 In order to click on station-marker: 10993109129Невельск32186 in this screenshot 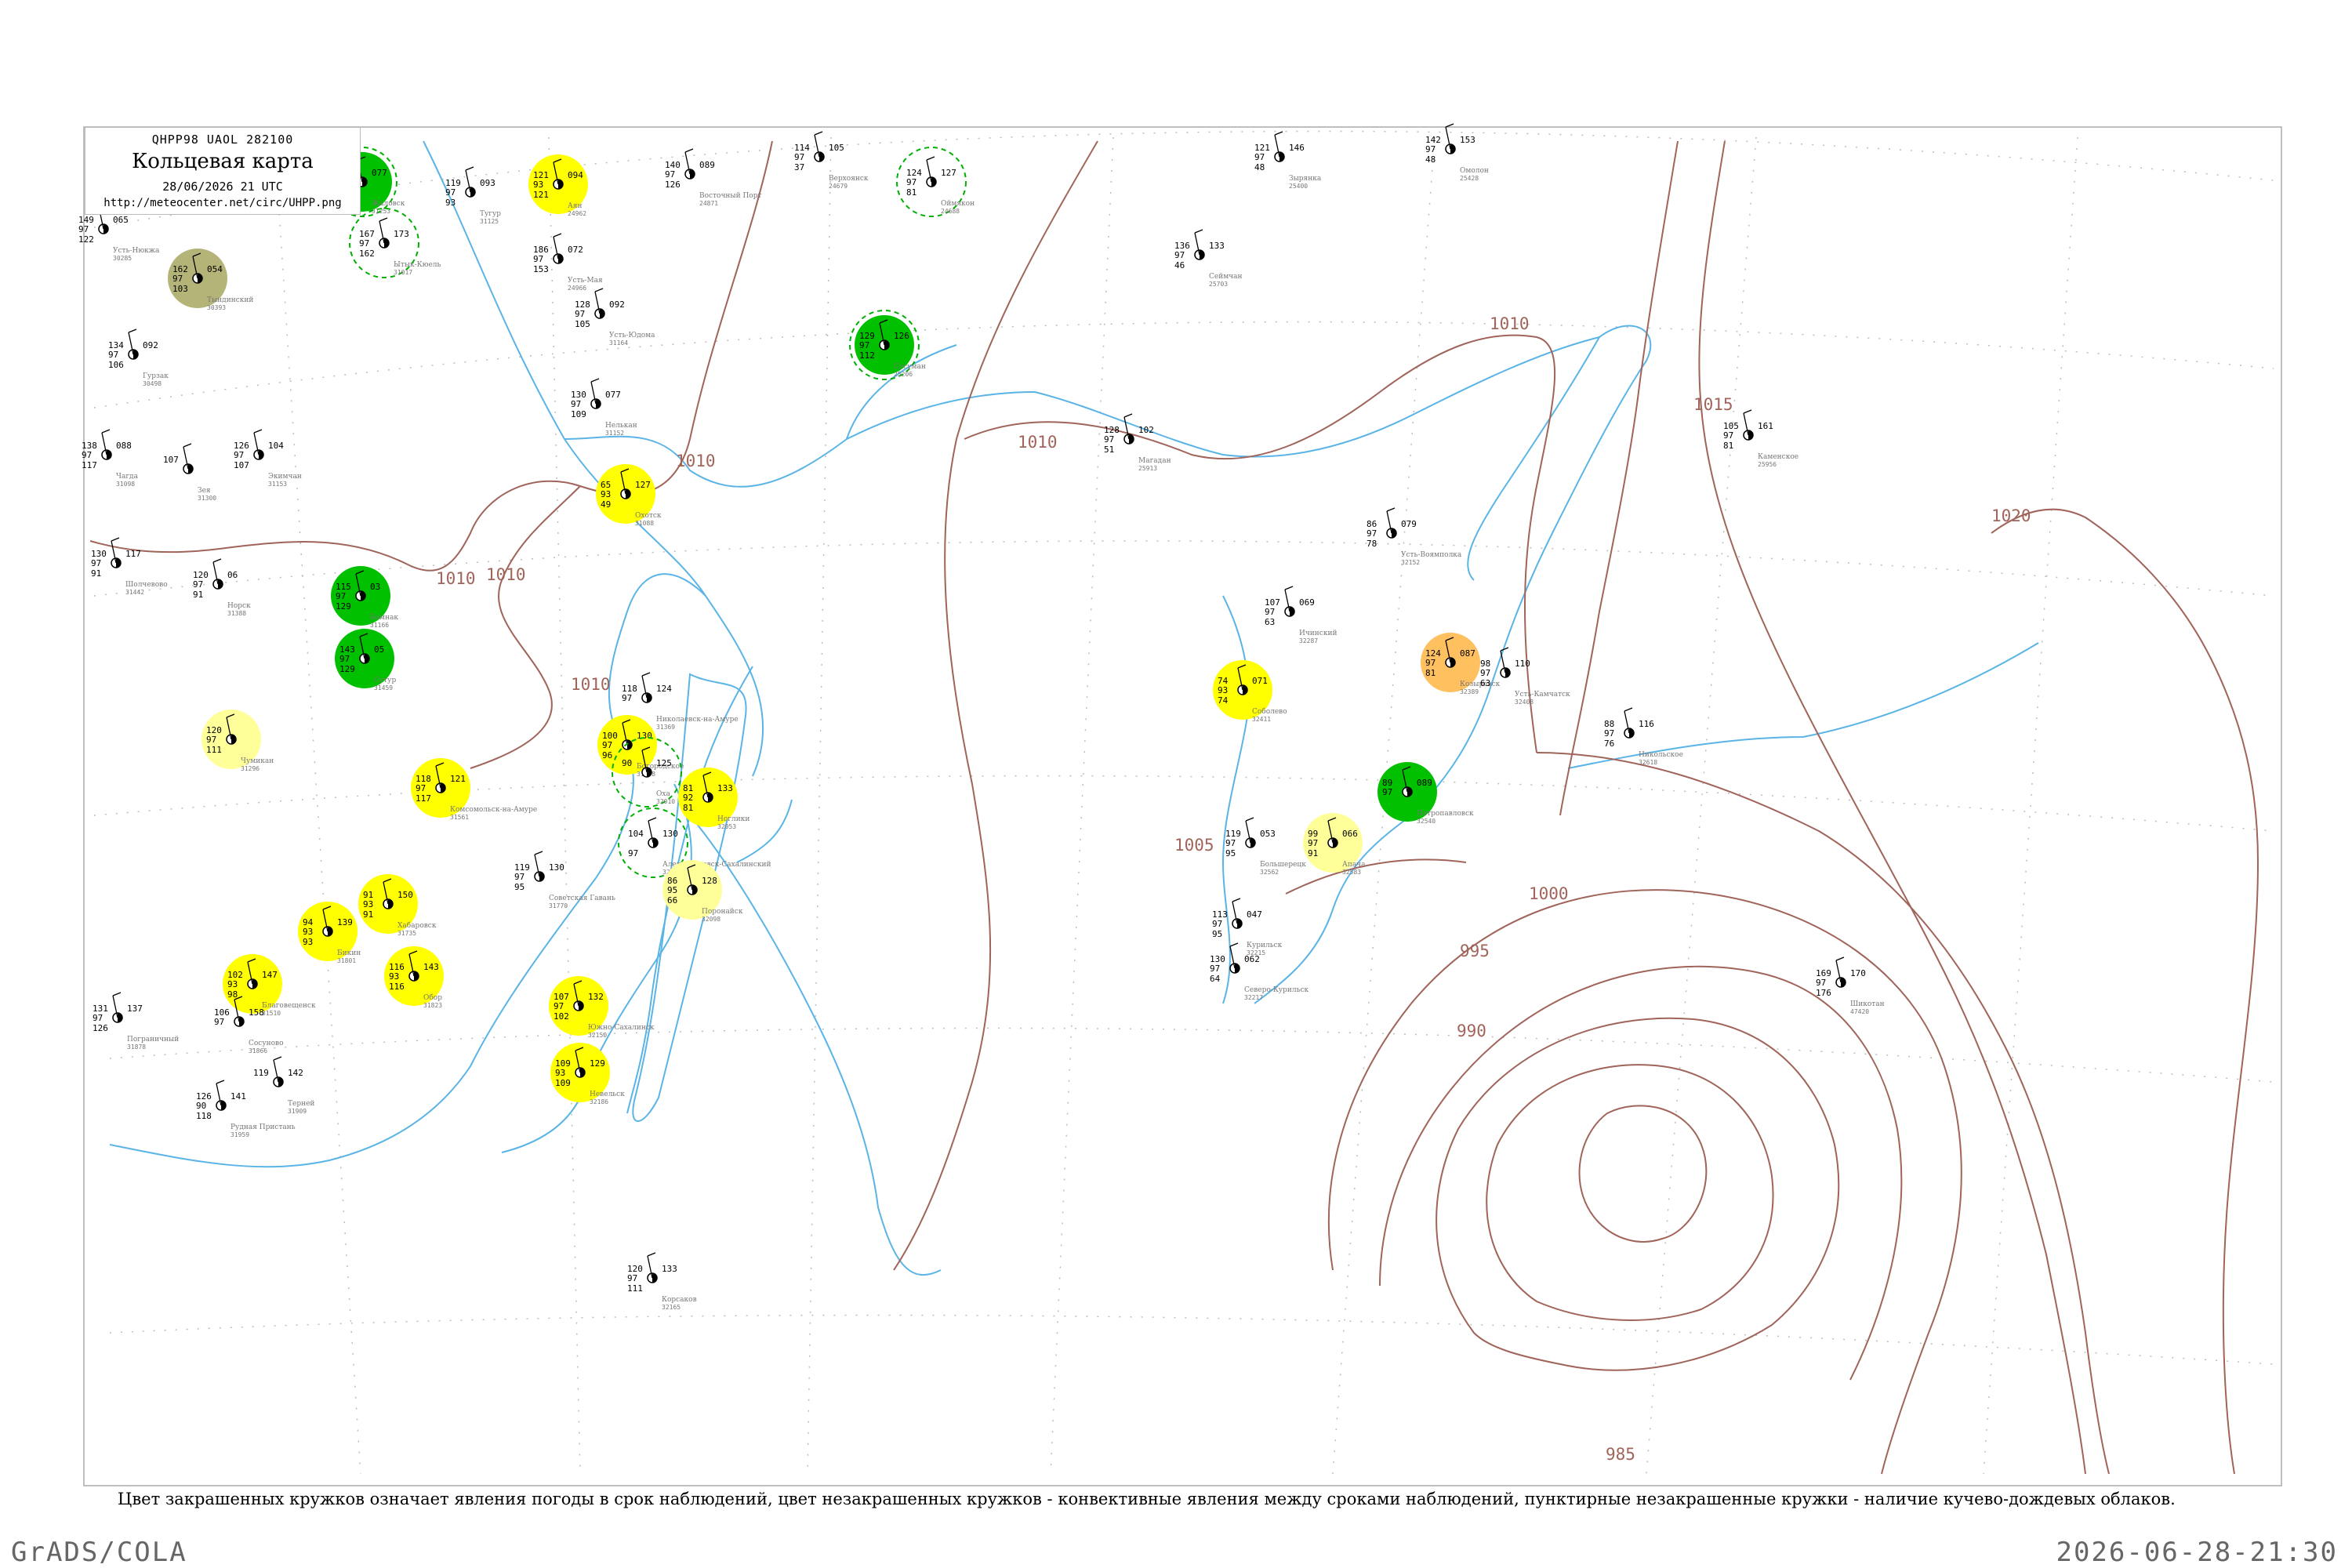, I will do `click(587, 1074)`.